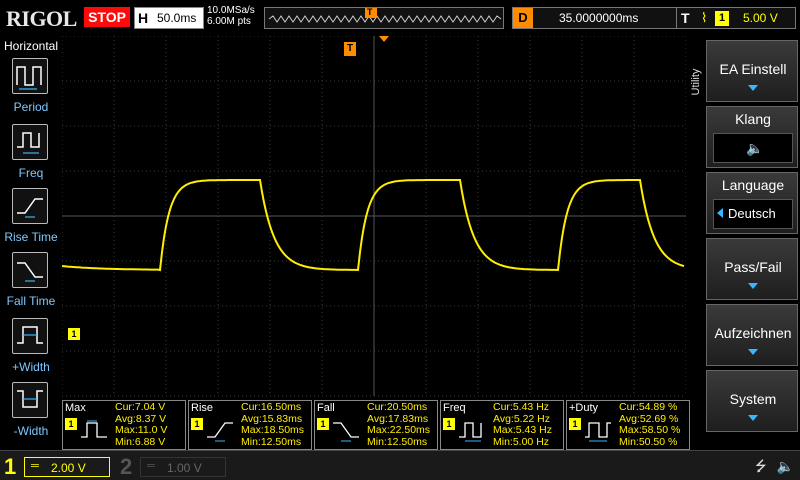  Describe the element at coordinates (31, 431) in the screenshot. I see `measure-negative-width-label: -Width` at that location.